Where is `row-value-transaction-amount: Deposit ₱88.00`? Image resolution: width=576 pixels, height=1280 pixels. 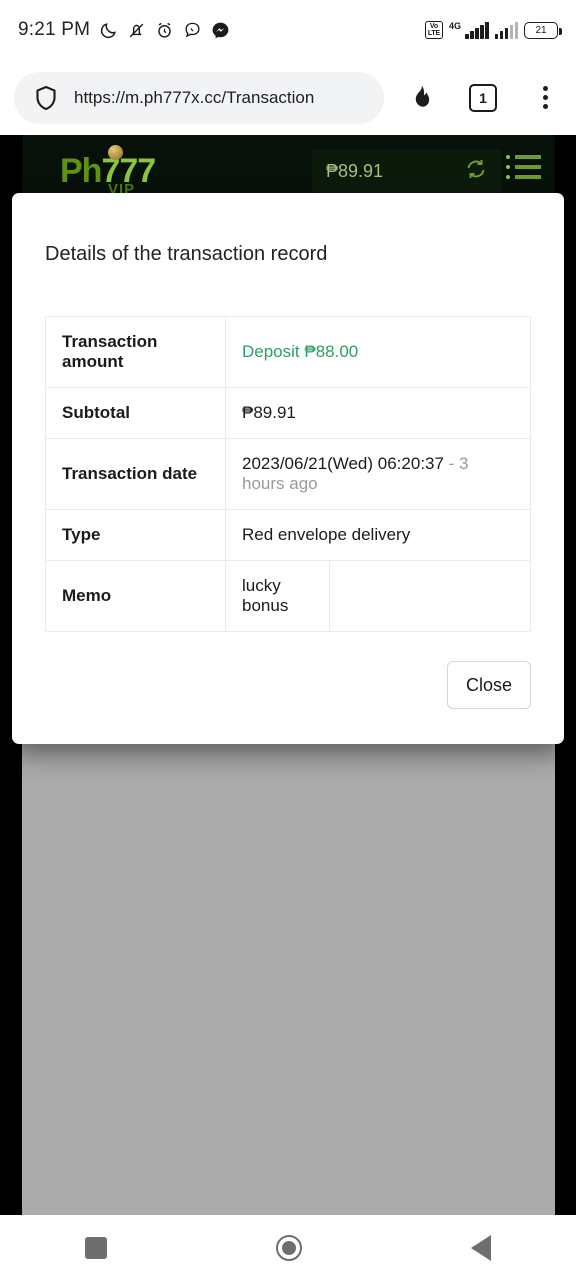 row-value-transaction-amount: Deposit ₱88.00 is located at coordinates (378, 352).